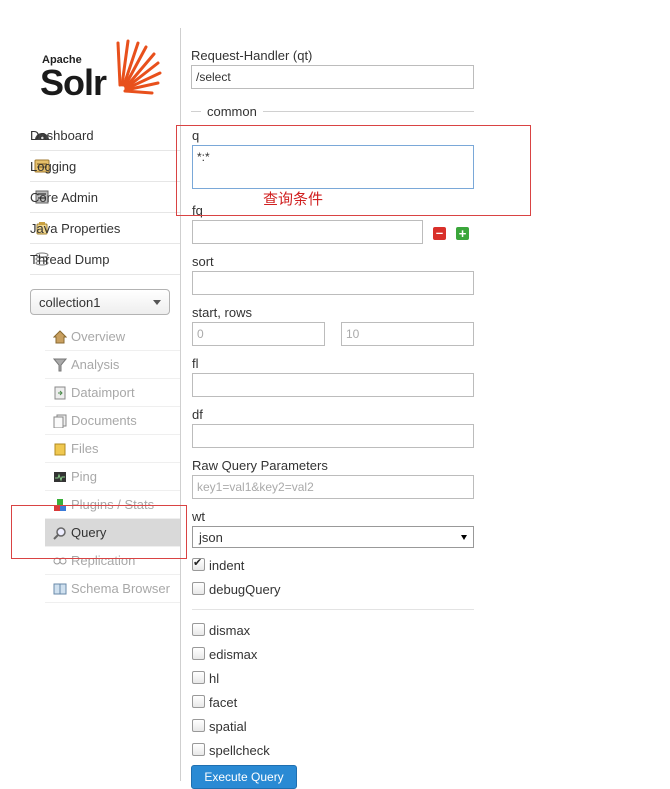 The image size is (670, 789). I want to click on qt-input: /select, so click(332, 77).